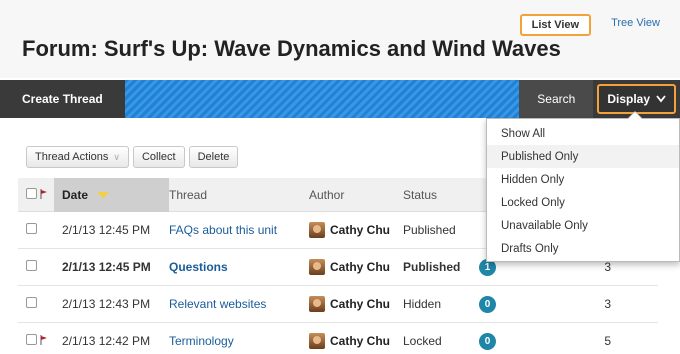  Describe the element at coordinates (72, 157) in the screenshot. I see `thread-actions-label: Thread Actions` at that location.